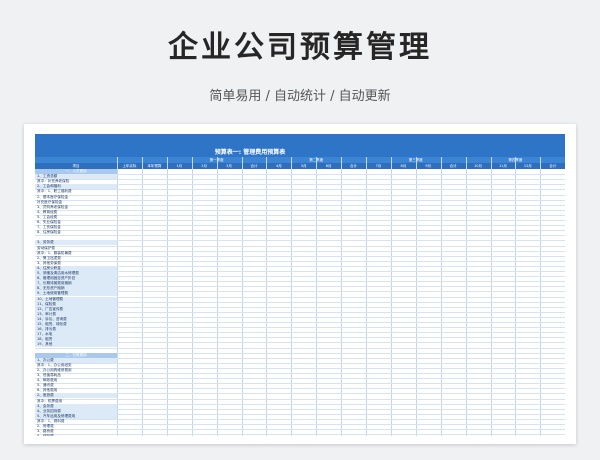  I want to click on column-header: 5月, so click(303, 166).